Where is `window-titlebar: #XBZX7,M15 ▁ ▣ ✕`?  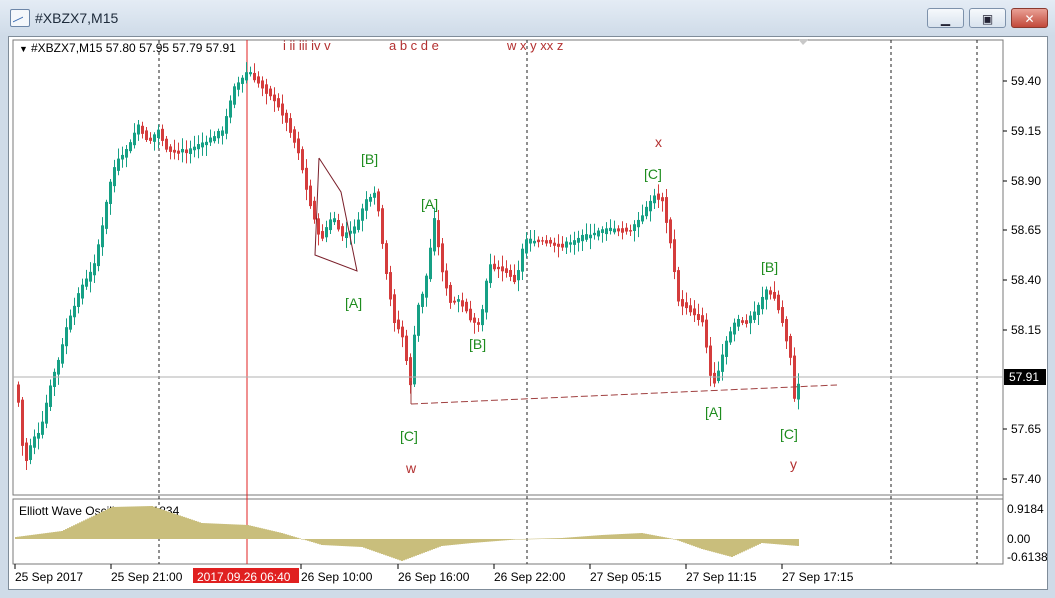
window-titlebar: #XBZX7,M15 ▁ ▣ ✕ is located at coordinates (527, 18).